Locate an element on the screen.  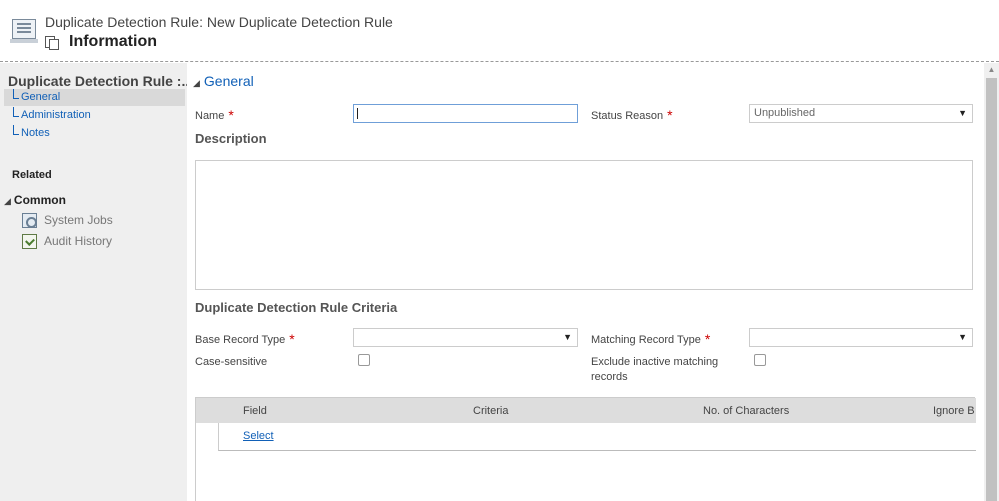
base-record-type-label-text: Base Record Type is located at coordinates (240, 340).